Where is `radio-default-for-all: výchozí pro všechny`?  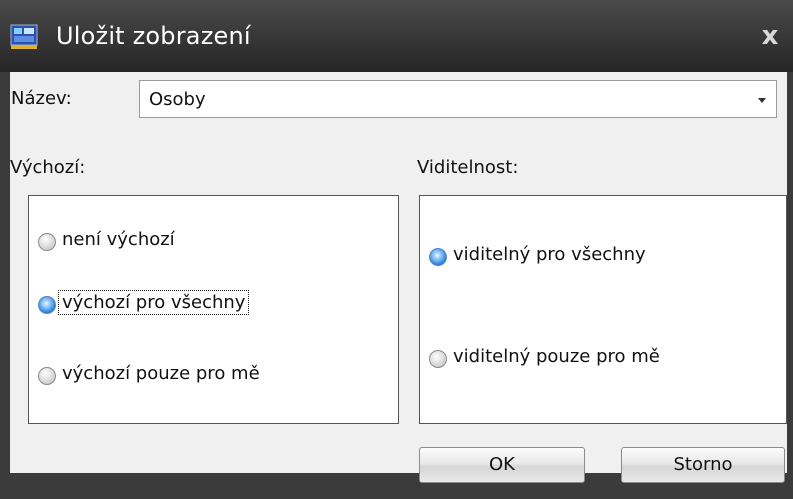 radio-default-for-all: výchozí pro všechny is located at coordinates (203, 304).